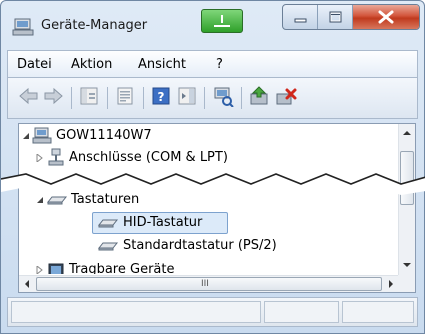  I want to click on tree-item-ports: Anschlüsse (COM & LPT), so click(209, 158).